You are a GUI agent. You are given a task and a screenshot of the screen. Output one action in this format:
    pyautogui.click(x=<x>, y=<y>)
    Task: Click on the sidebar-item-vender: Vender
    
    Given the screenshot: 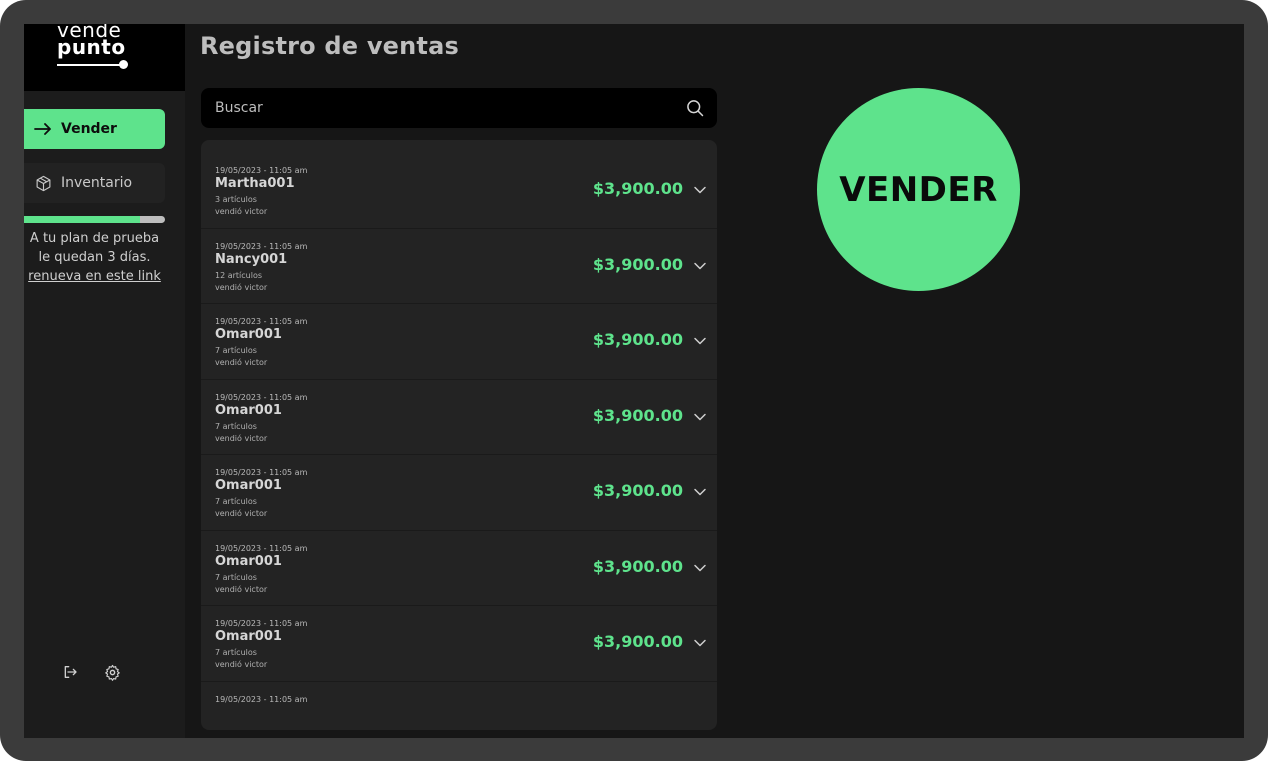 What is the action you would take?
    pyautogui.click(x=94, y=129)
    